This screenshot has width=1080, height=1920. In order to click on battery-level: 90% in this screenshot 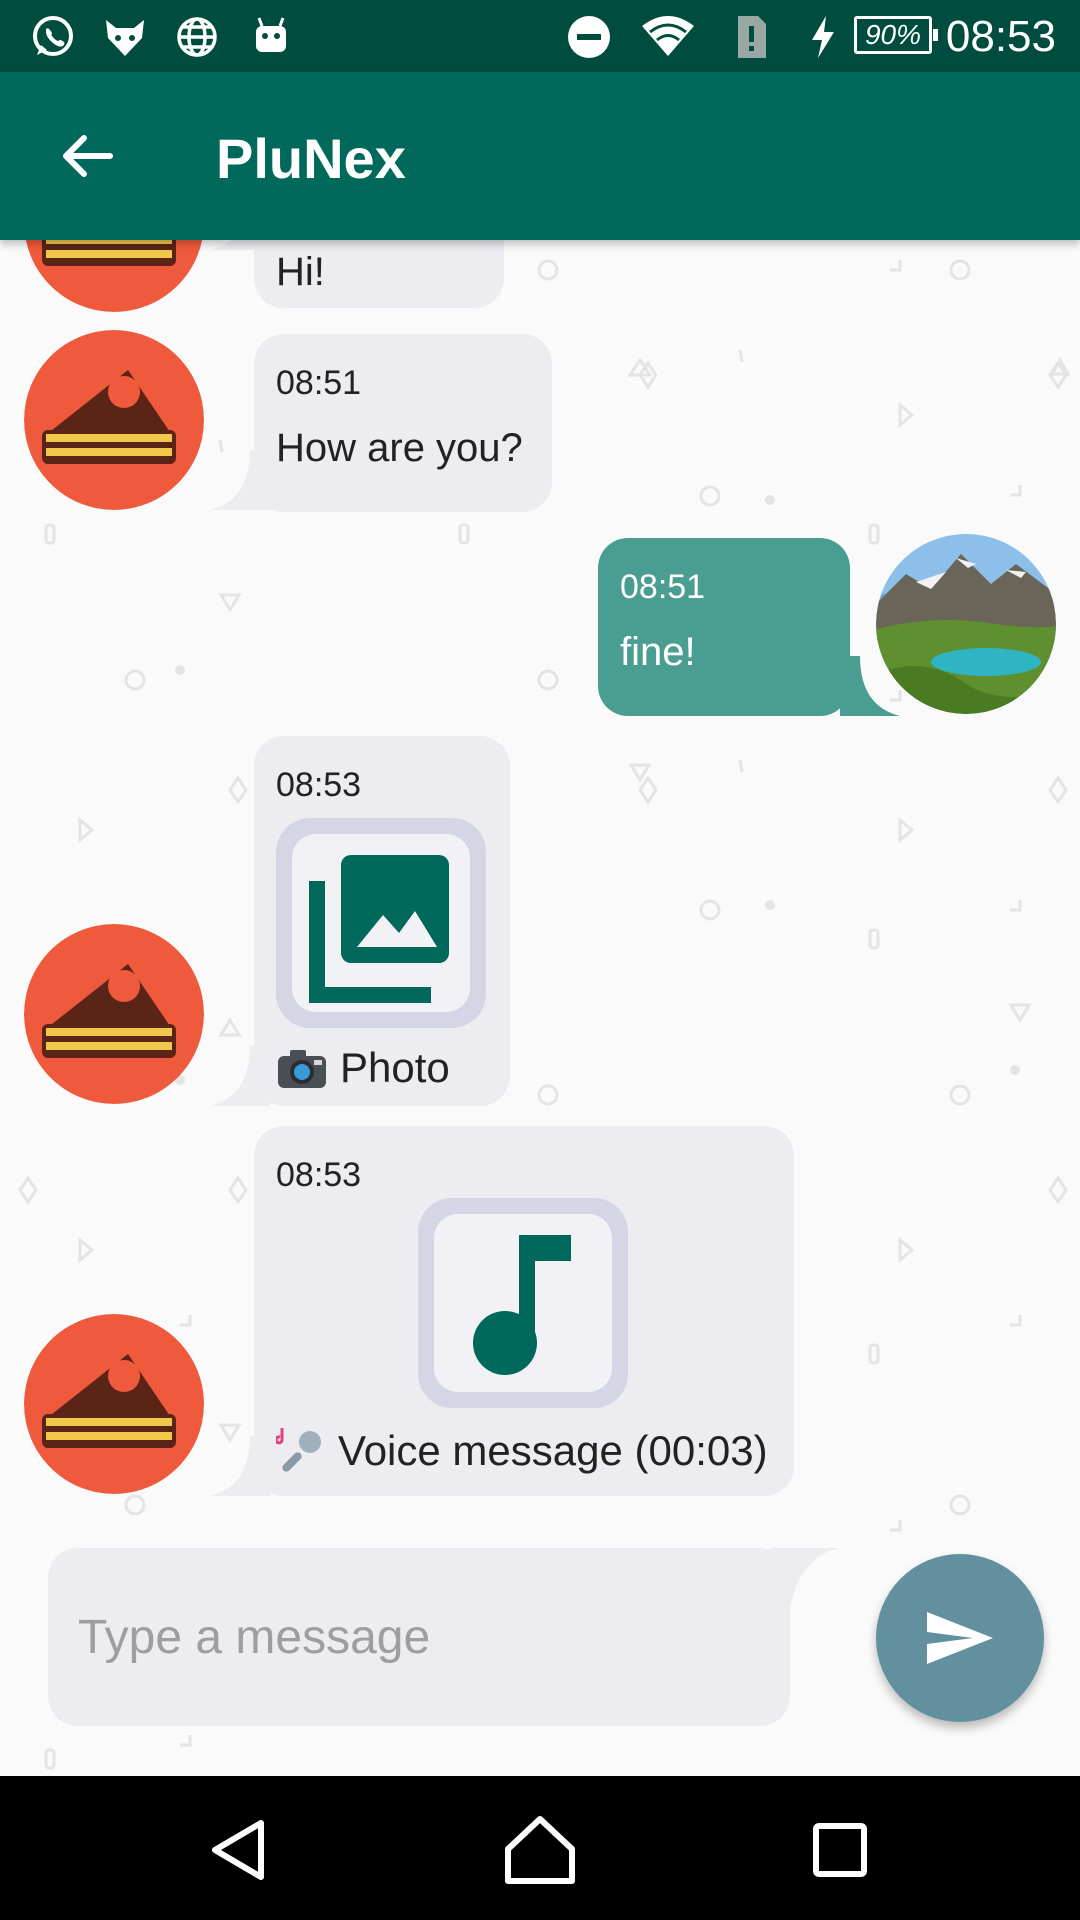, I will do `click(896, 35)`.